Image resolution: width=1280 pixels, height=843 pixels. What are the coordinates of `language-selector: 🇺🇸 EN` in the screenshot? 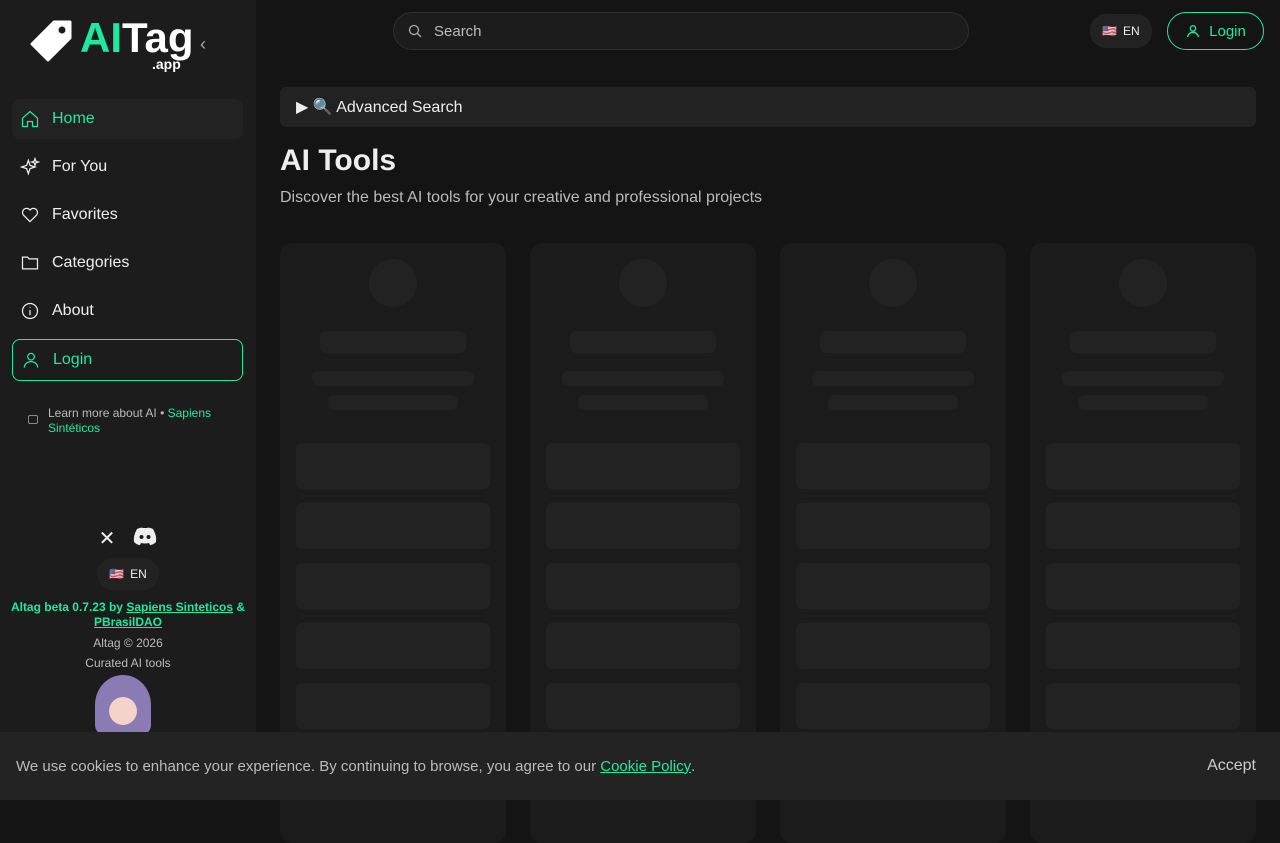 It's located at (128, 574).